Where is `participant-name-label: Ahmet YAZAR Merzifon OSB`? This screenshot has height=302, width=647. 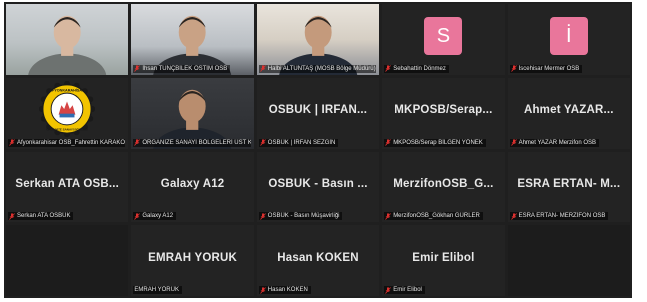
participant-name-label: Ahmet YAZAR Merzifon OSB is located at coordinates (554, 142).